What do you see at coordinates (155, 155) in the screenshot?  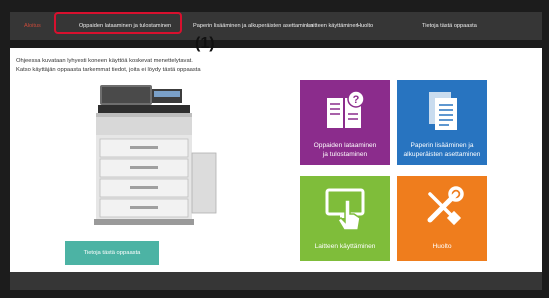 I see `printer-illustration` at bounding box center [155, 155].